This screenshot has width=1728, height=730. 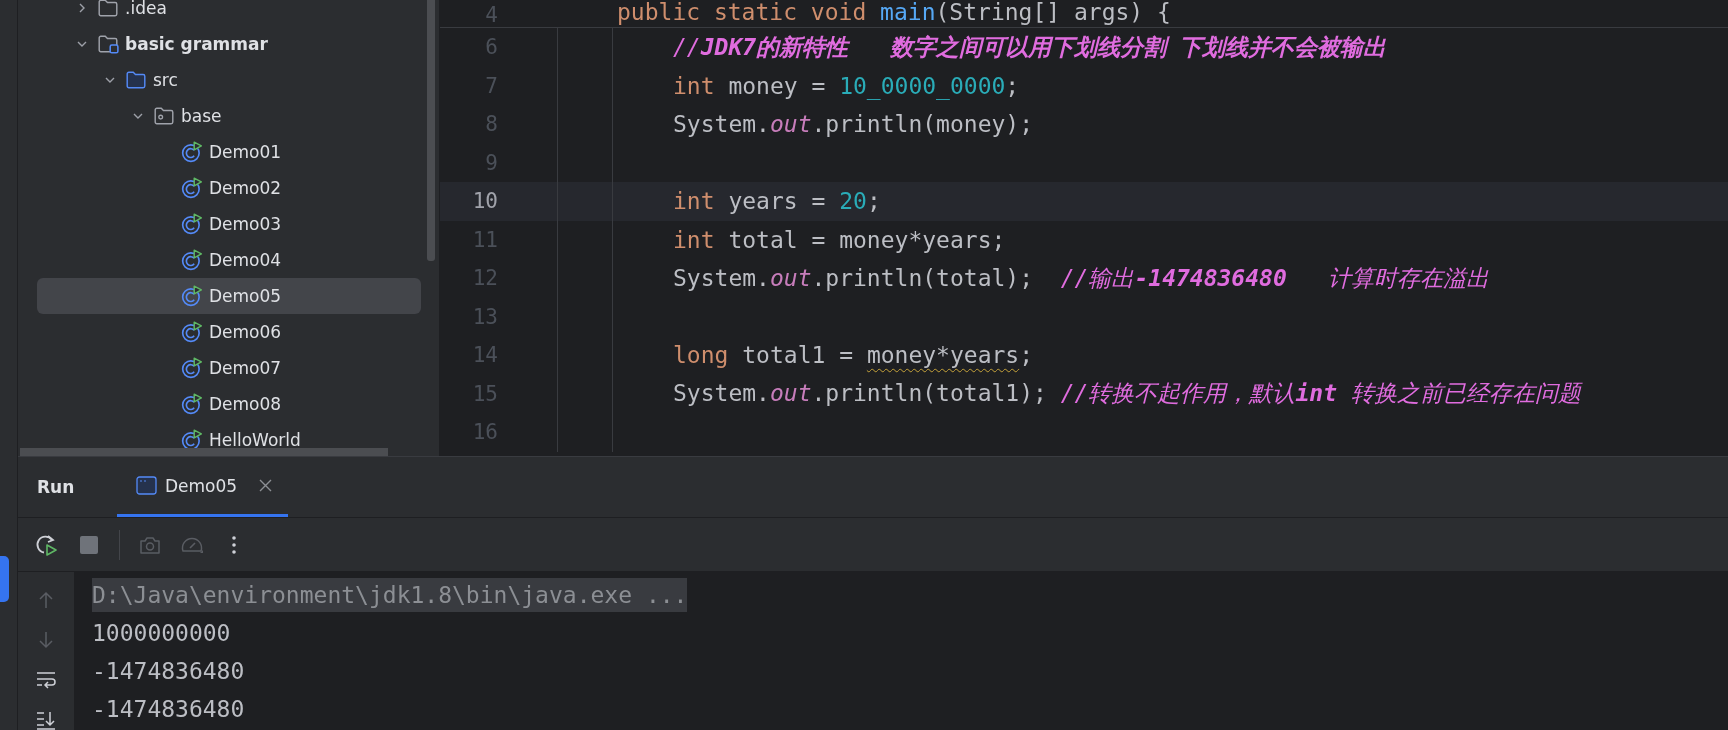 What do you see at coordinates (47, 544) in the screenshot?
I see `rerun-icon` at bounding box center [47, 544].